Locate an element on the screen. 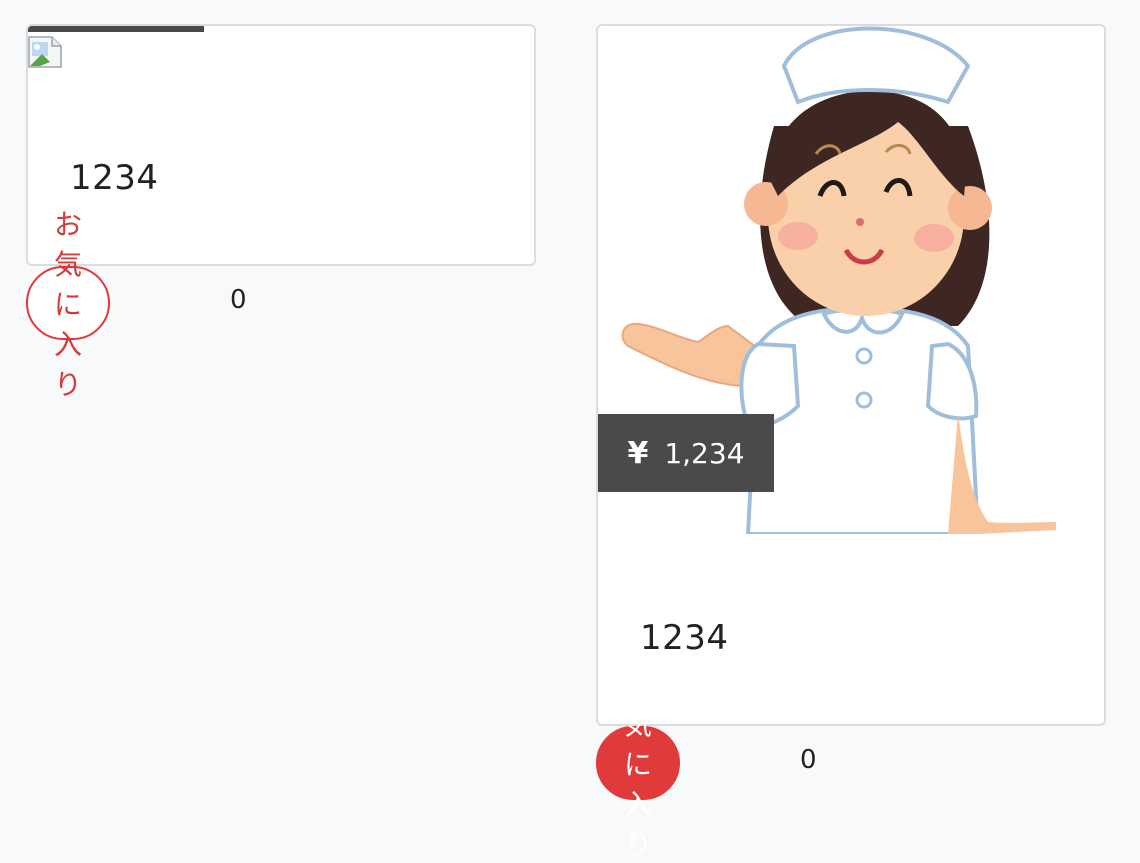 The width and height of the screenshot is (1140, 863). yen-symbol: ¥ is located at coordinates (638, 453).